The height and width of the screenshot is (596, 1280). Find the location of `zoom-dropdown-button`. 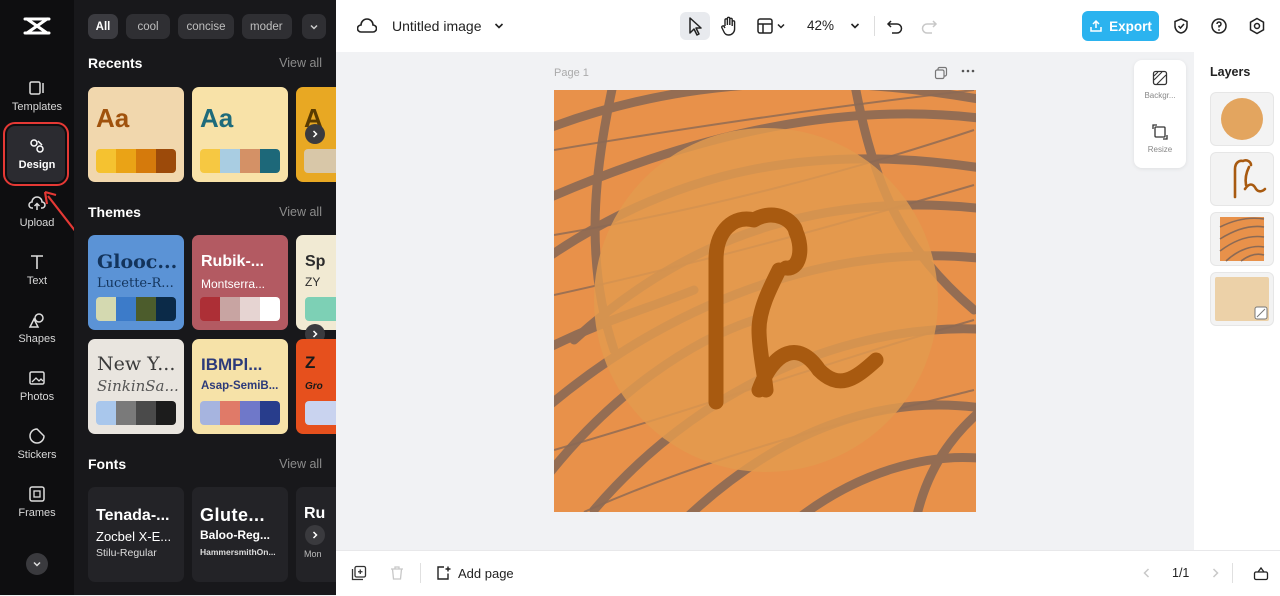

zoom-dropdown-button is located at coordinates (855, 26).